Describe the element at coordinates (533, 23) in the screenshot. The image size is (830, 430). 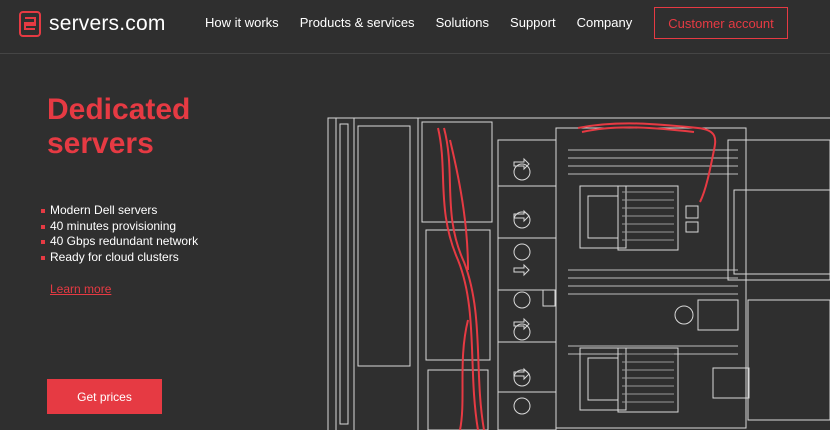
I see `nav-support: Support` at that location.